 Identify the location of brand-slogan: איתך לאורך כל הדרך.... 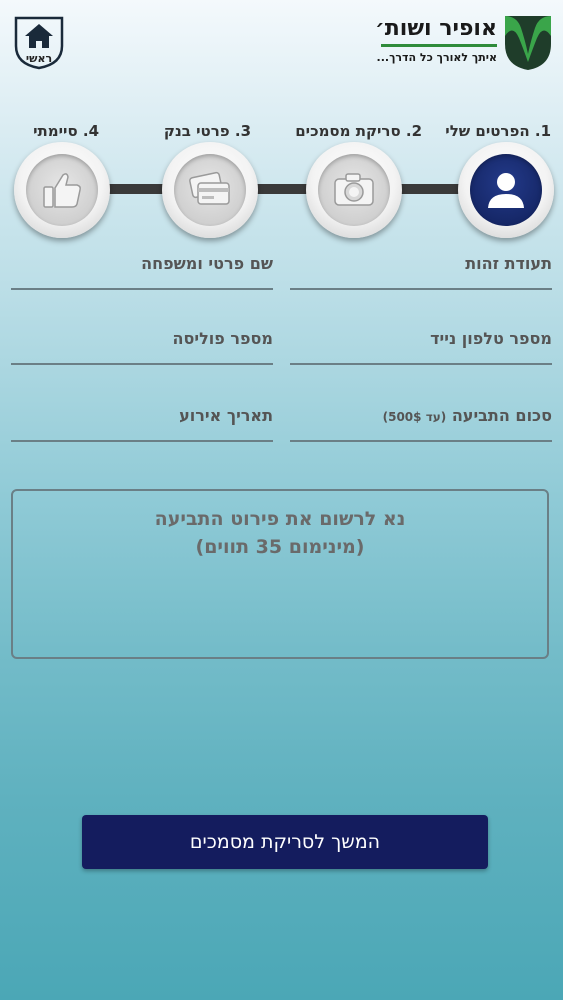
(436, 57).